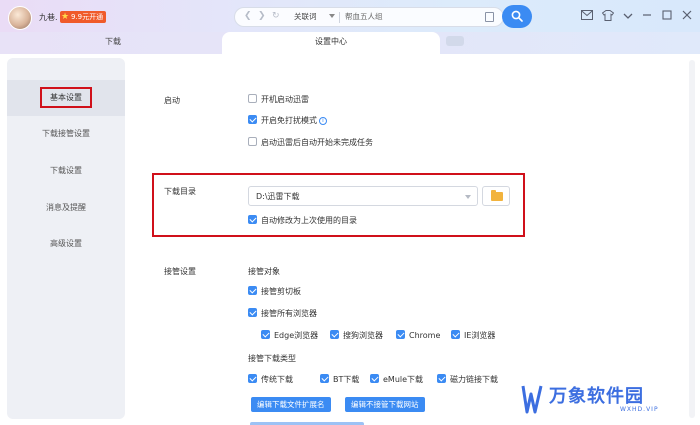 Image resolution: width=700 pixels, height=425 pixels. I want to click on keyword-dropdown: 关联词, so click(305, 16).